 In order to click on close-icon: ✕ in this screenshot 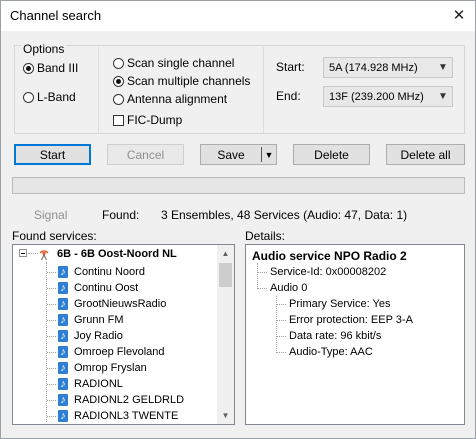, I will do `click(459, 16)`.